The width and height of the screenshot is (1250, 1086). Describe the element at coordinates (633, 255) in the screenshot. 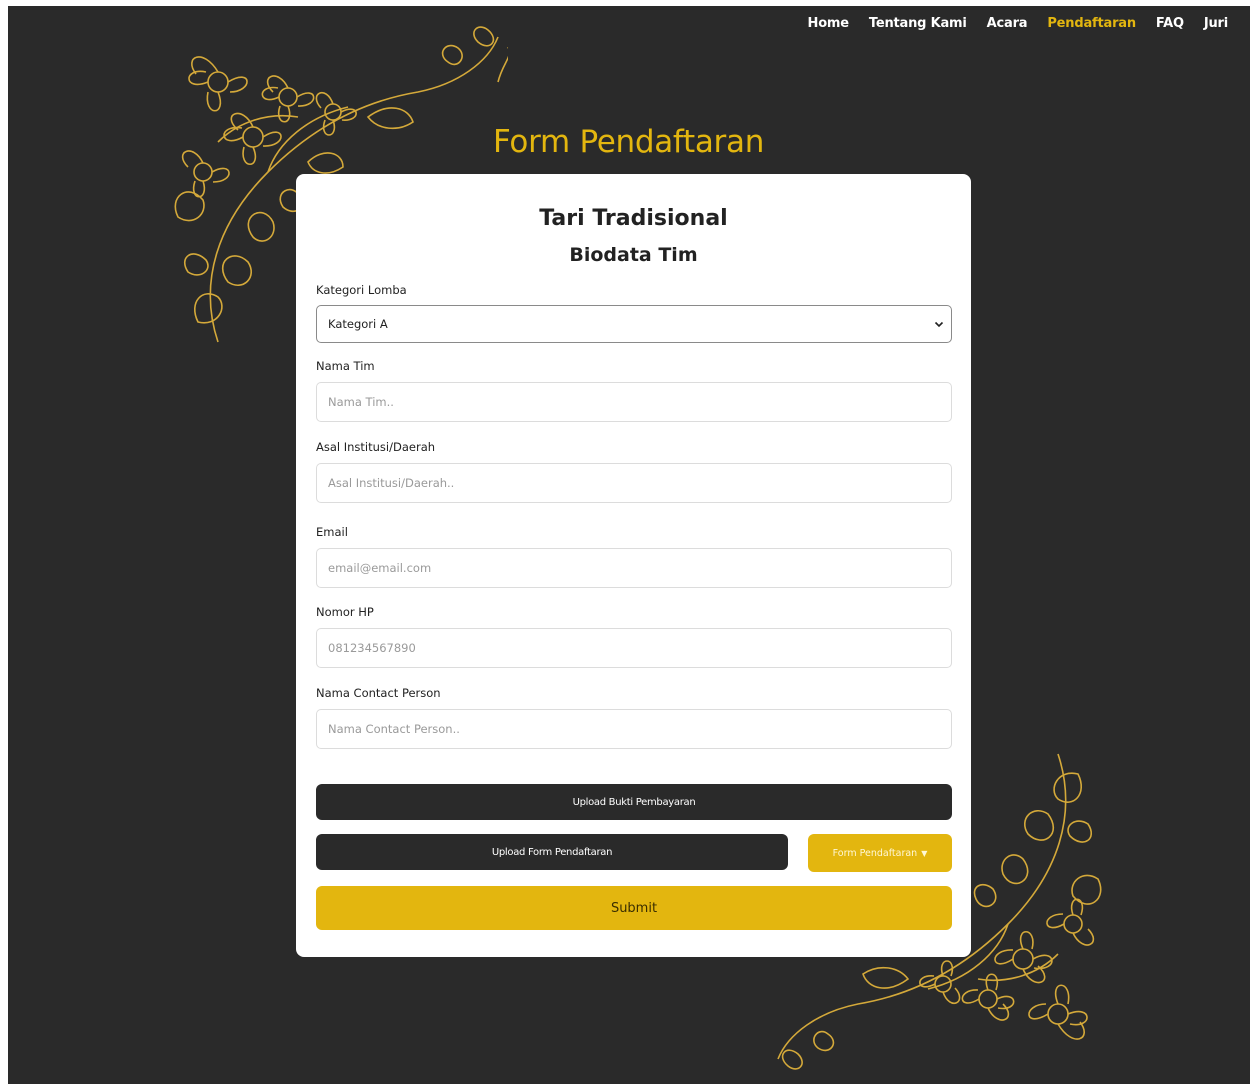

I see `form-subtitle: Biodata Tim` at that location.